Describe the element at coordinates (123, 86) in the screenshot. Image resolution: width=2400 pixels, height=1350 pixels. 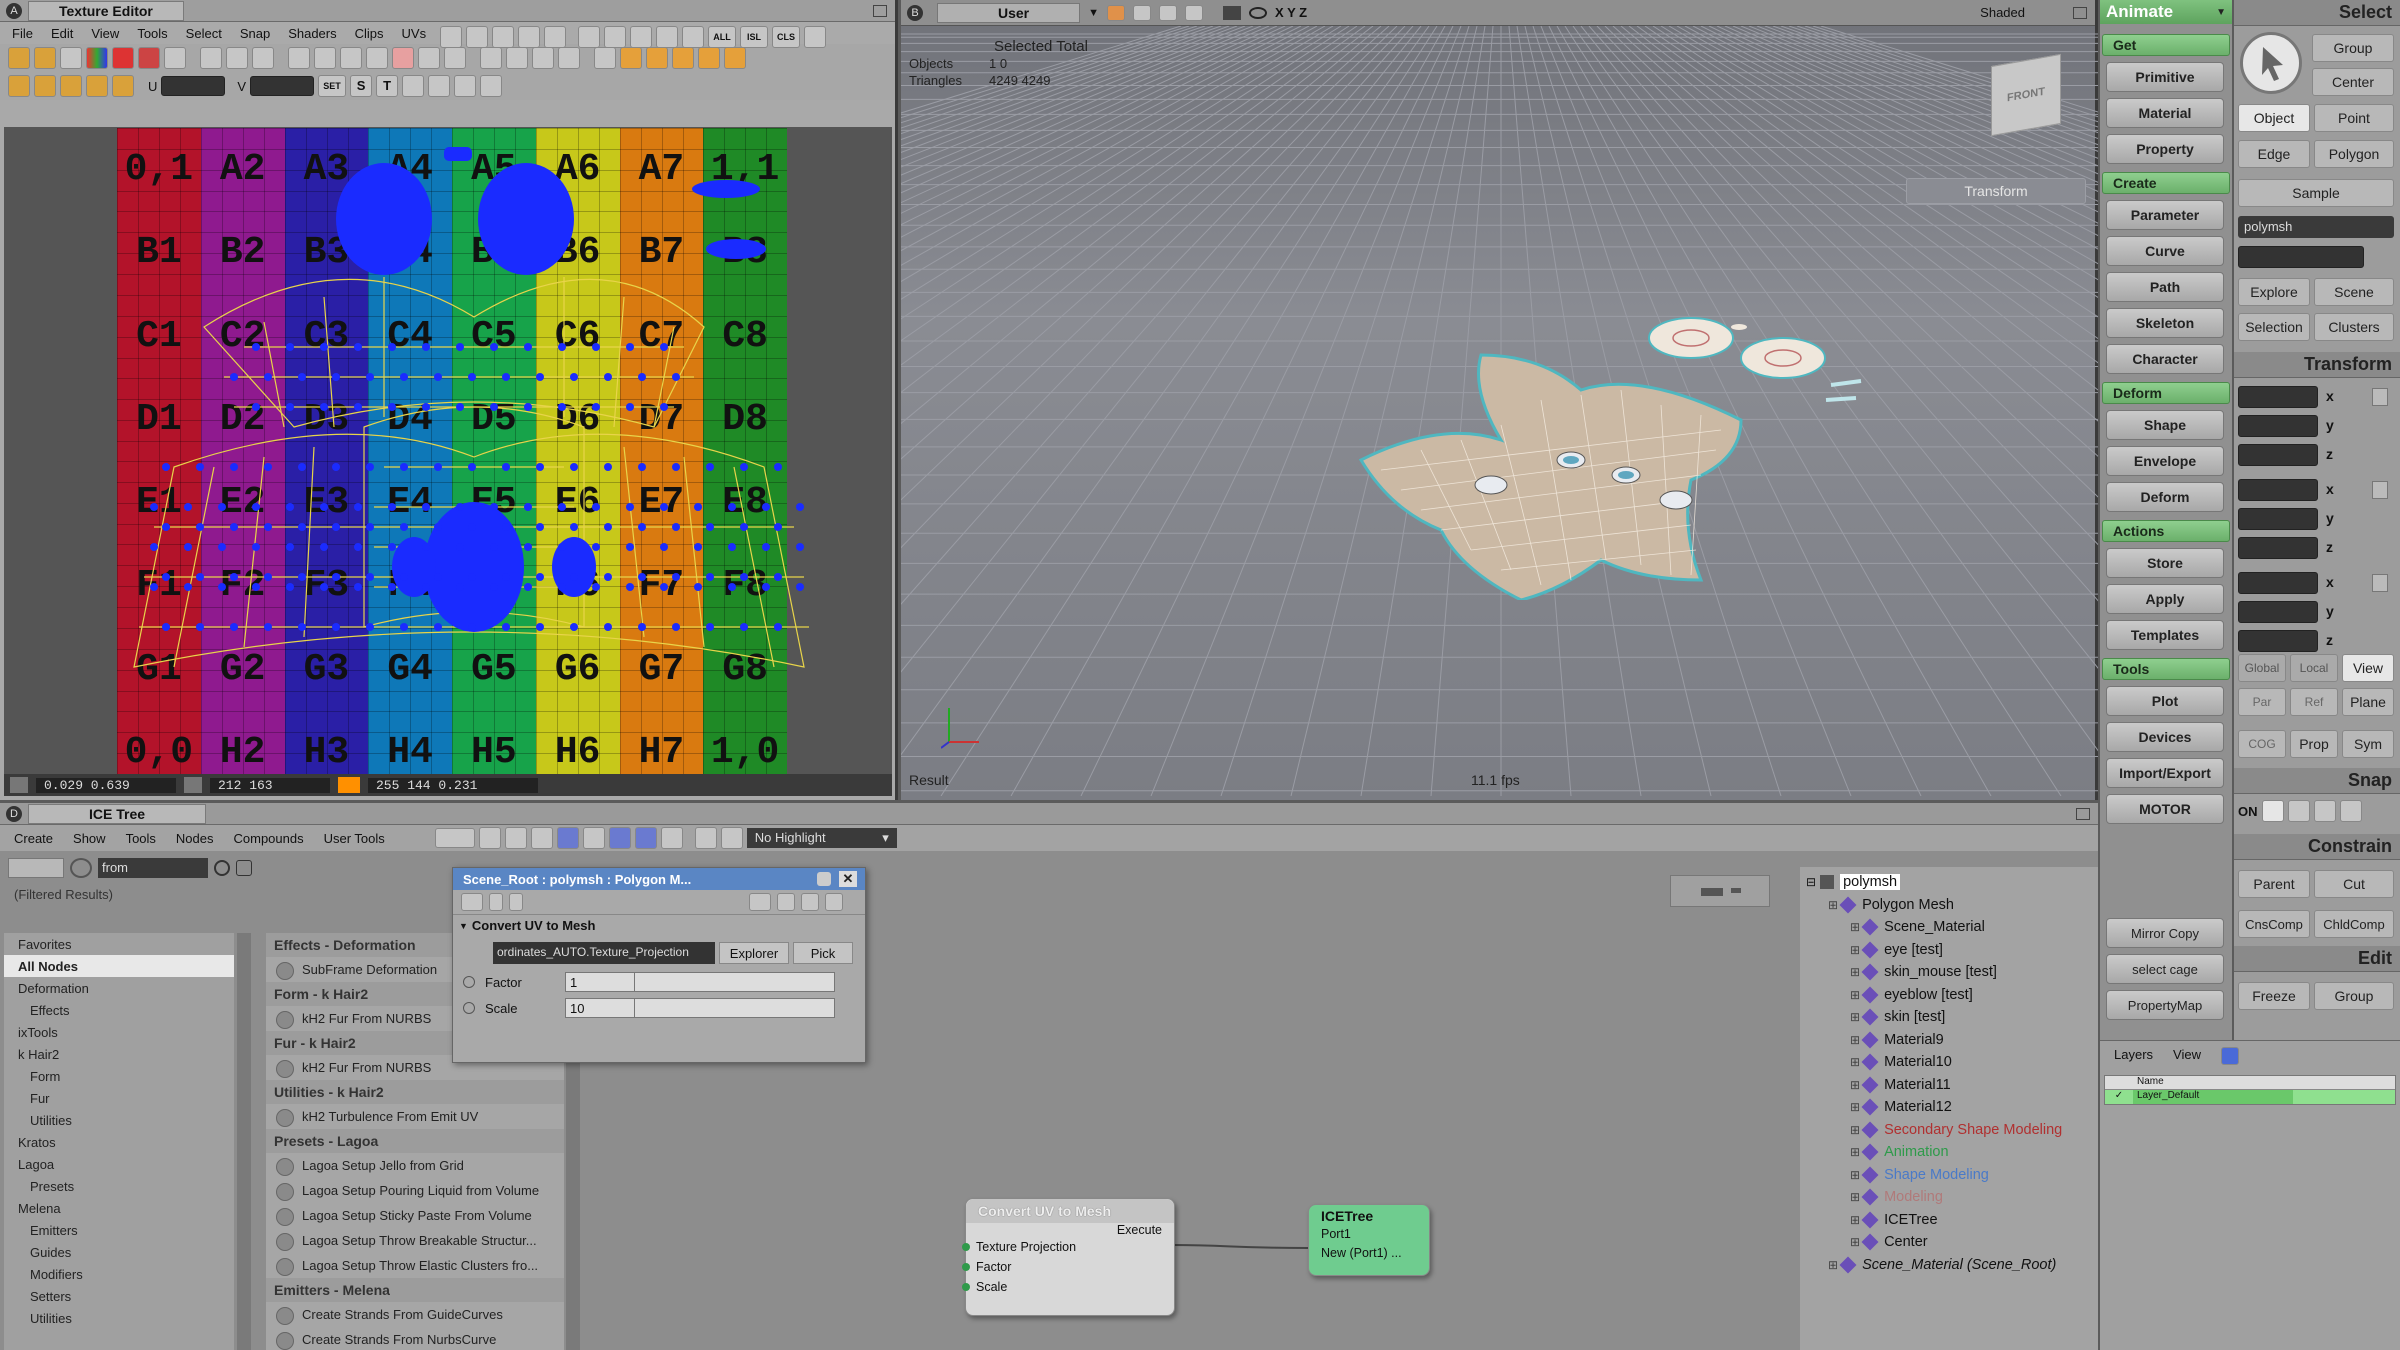
I see `tool-orange-5-icon` at that location.